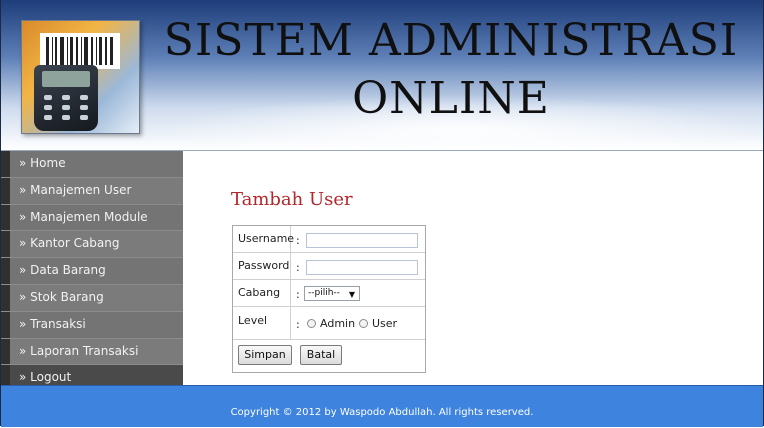 The width and height of the screenshot is (764, 428). What do you see at coordinates (265, 355) in the screenshot?
I see `save-button: Simpan` at bounding box center [265, 355].